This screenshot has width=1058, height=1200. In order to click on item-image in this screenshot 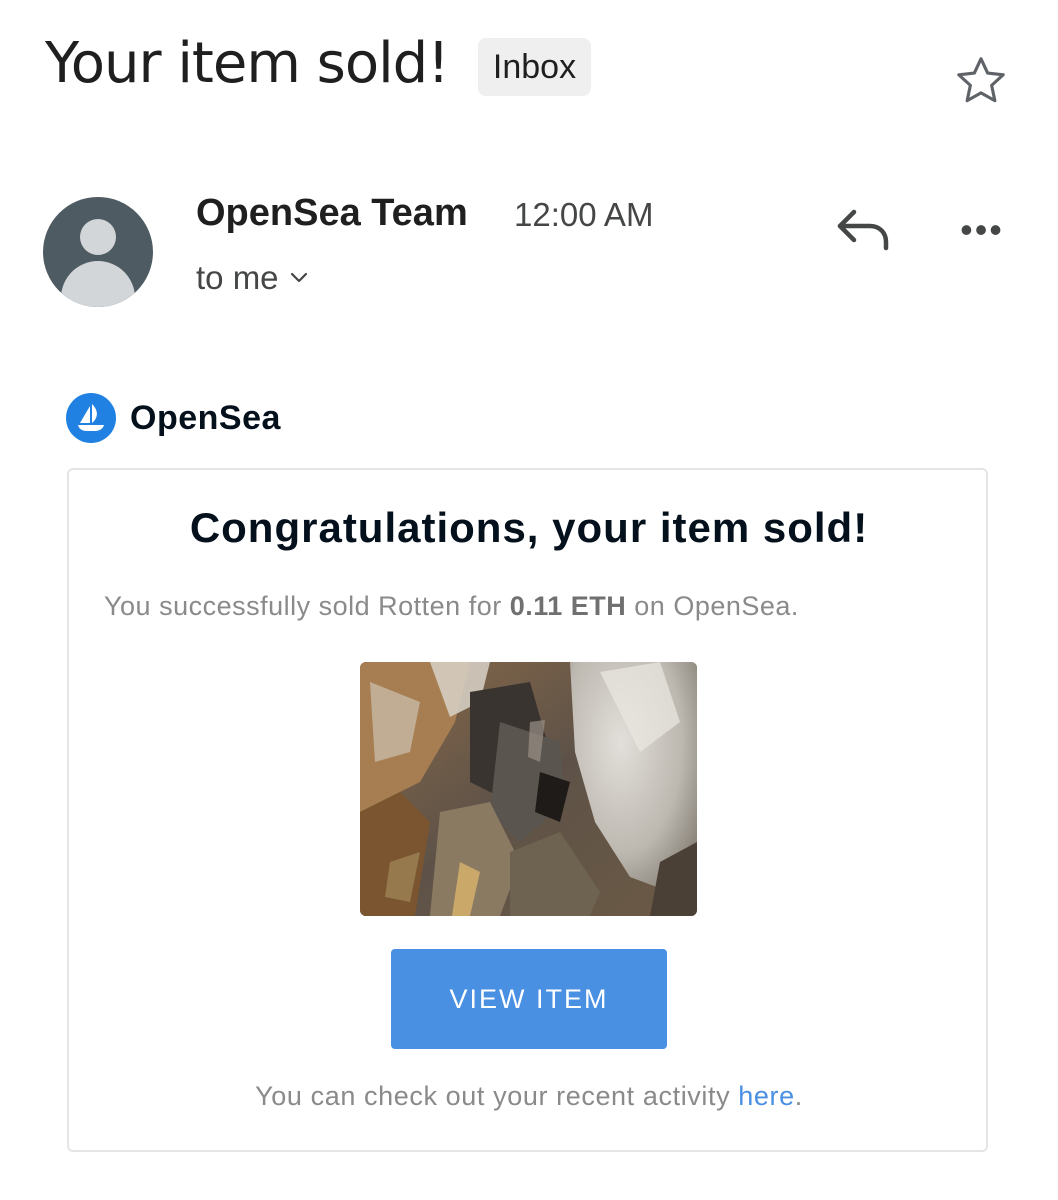, I will do `click(528, 789)`.